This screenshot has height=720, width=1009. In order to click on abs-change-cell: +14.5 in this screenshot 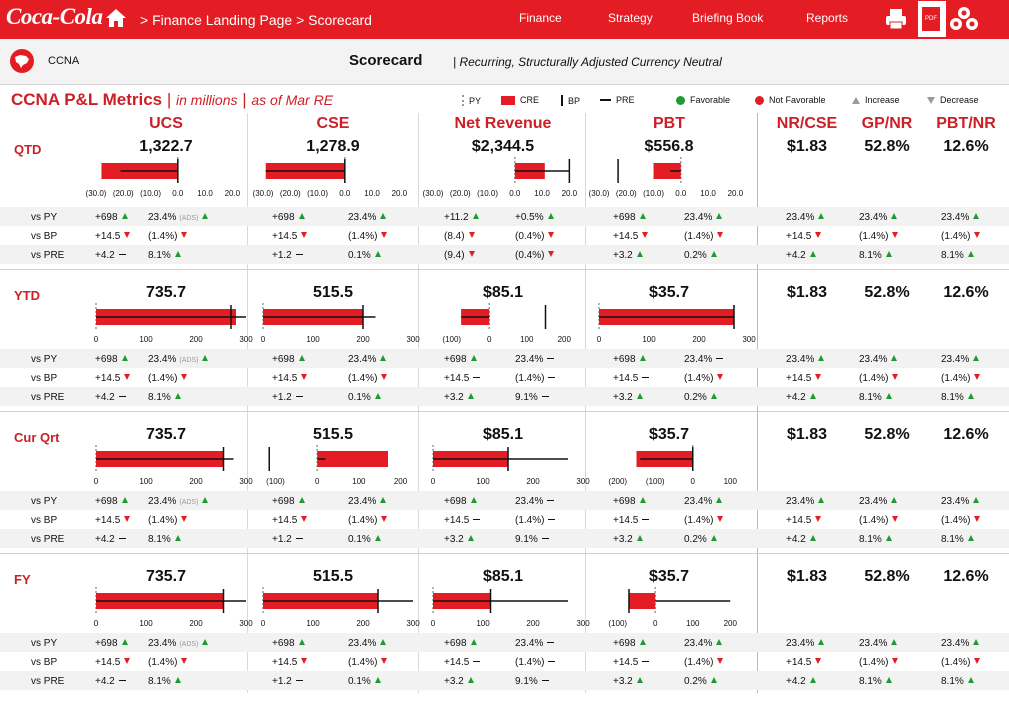, I will do `click(113, 378)`.